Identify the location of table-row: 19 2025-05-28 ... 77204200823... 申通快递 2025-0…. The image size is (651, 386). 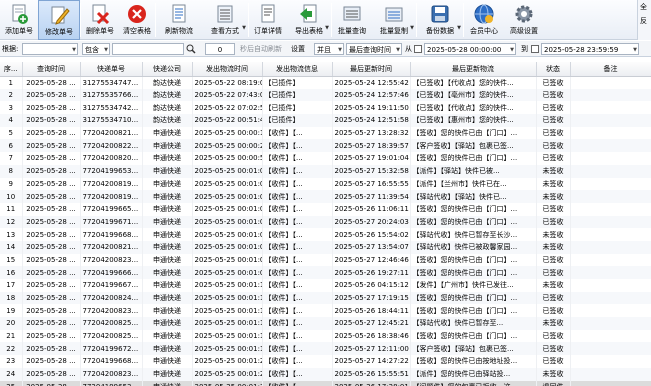
(325, 311).